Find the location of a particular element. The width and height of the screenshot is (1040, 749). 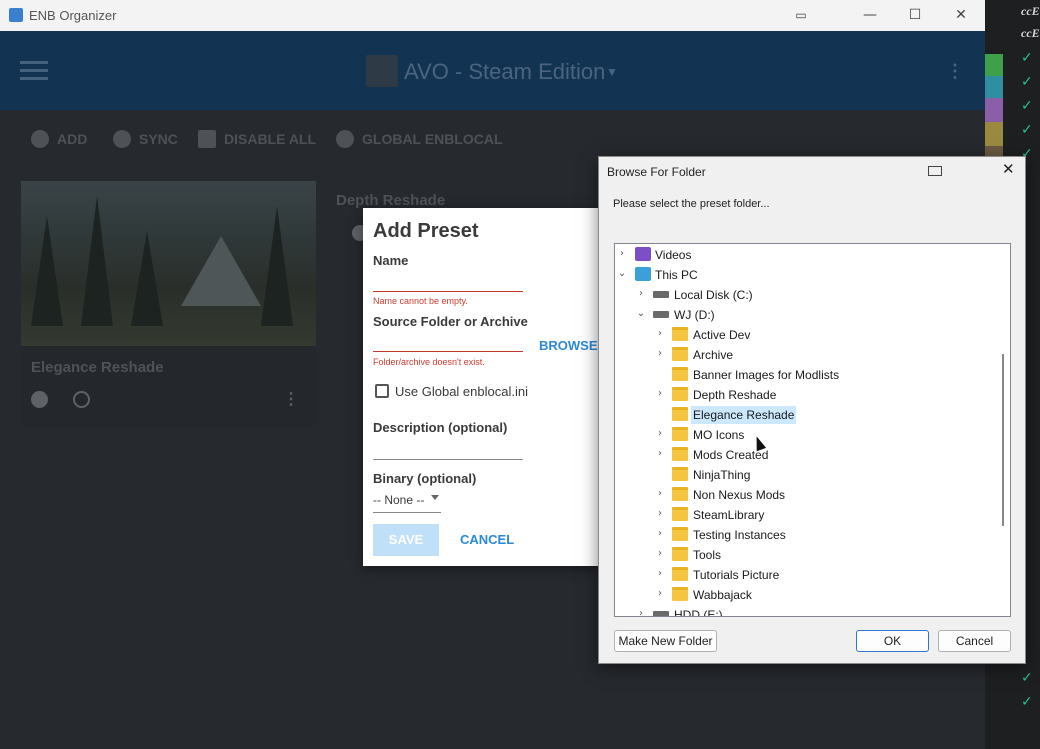

tree-item-label: Elegance Reshade is located at coordinates (744, 415).